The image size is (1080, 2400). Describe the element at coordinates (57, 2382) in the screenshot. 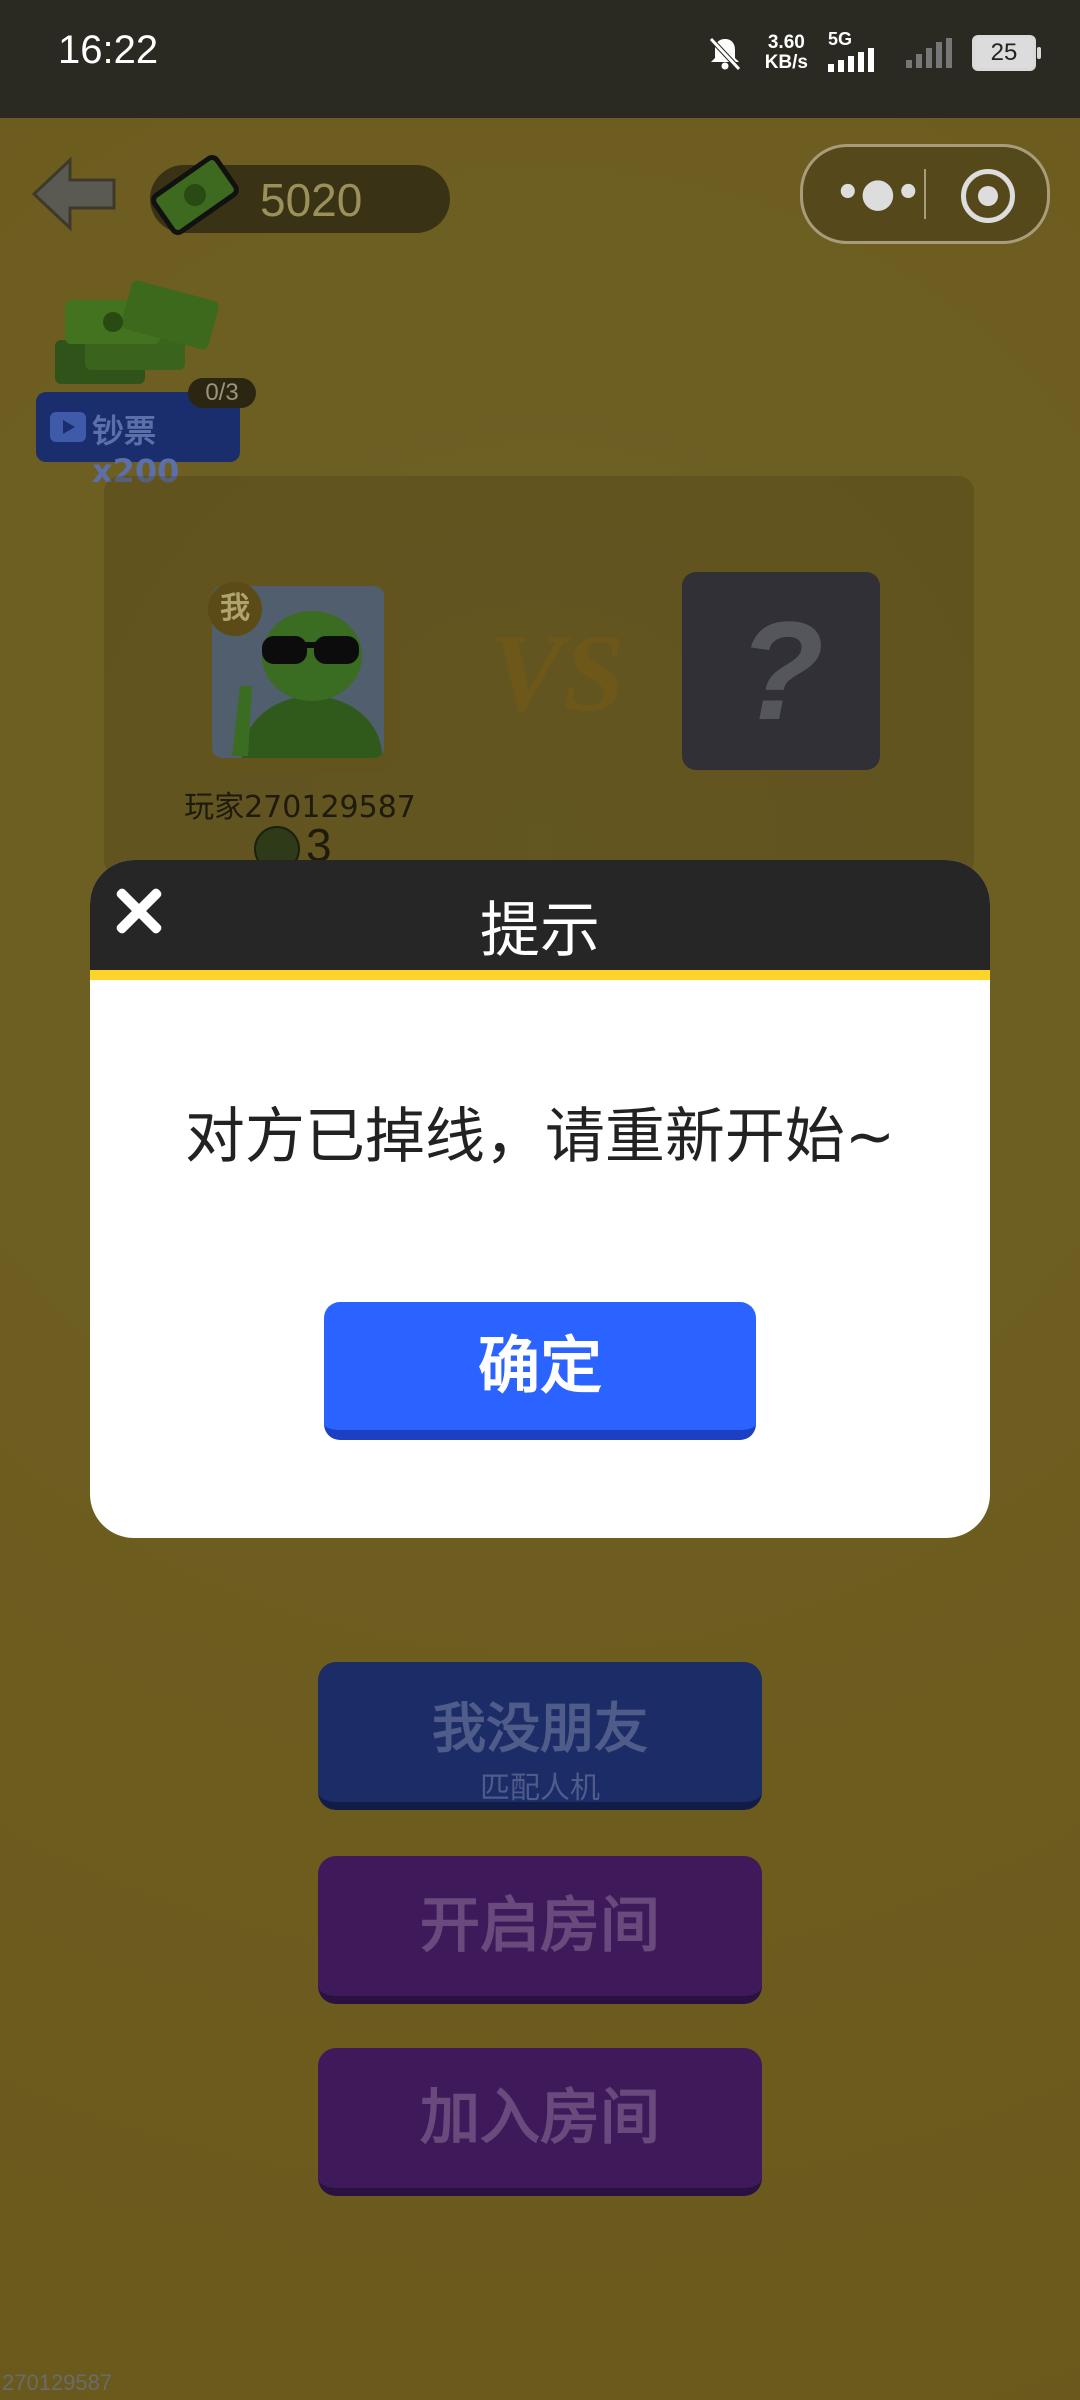

I see `user-id-footer: 270129587` at that location.